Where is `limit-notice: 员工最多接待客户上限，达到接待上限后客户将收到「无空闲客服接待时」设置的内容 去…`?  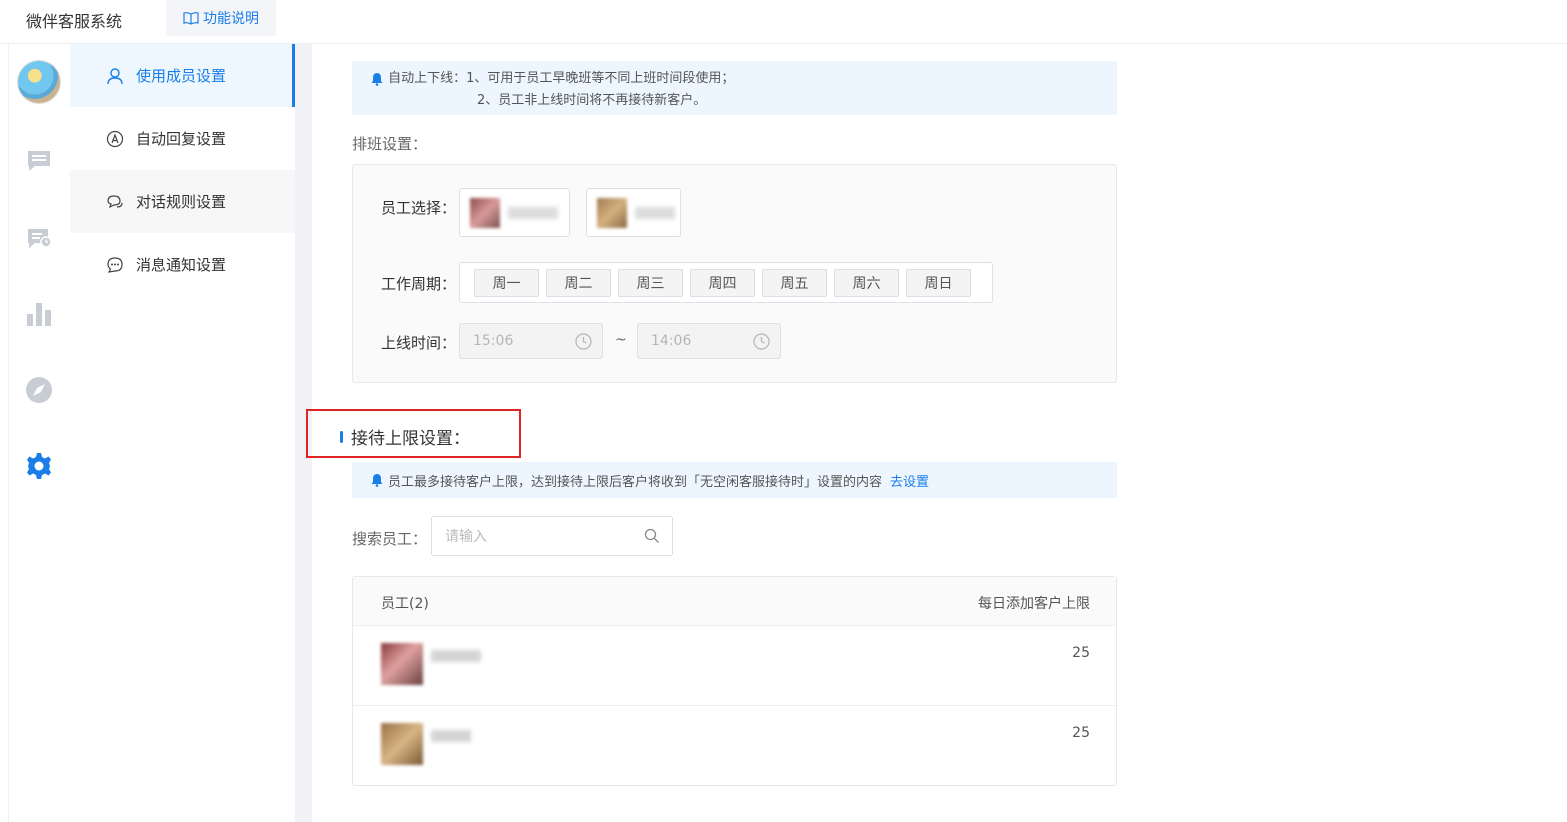 limit-notice: 员工最多接待客户上限，达到接待上限后客户将收到「无空闲客服接待时」设置的内容 去… is located at coordinates (734, 480).